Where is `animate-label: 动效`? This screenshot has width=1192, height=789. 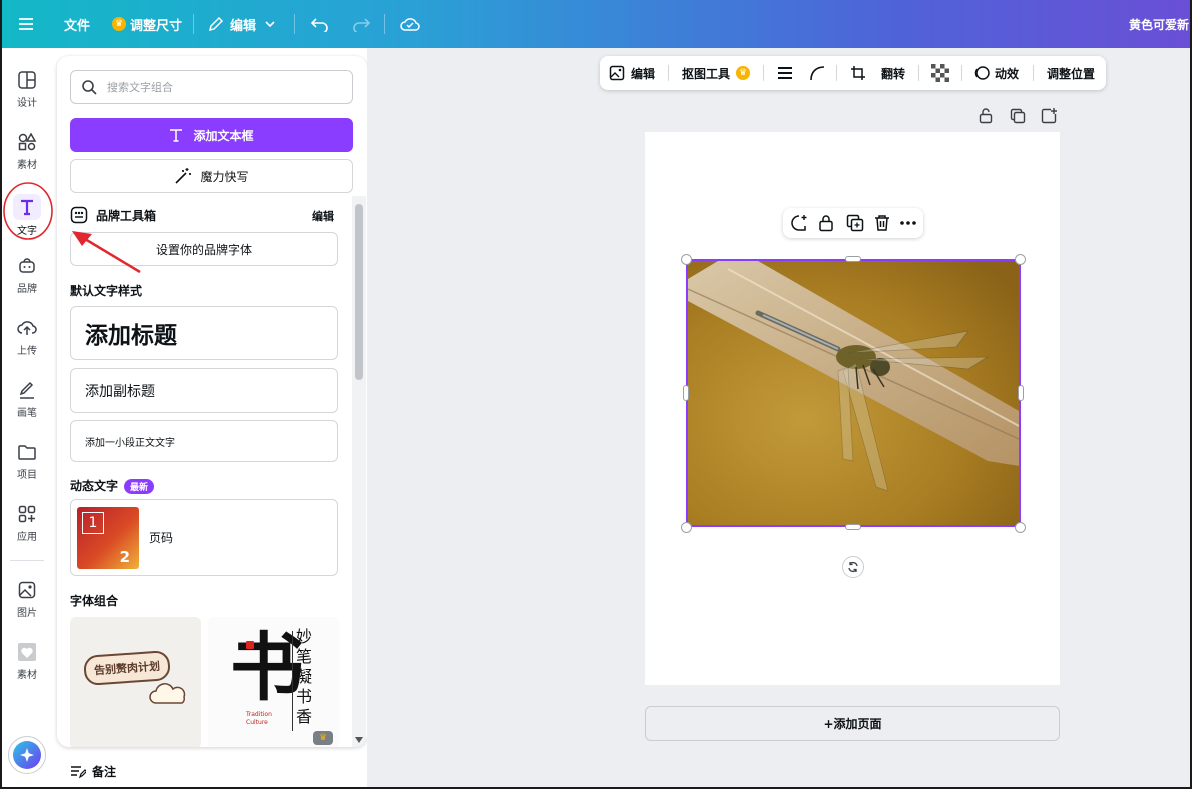
animate-label: 动效 is located at coordinates (1007, 73).